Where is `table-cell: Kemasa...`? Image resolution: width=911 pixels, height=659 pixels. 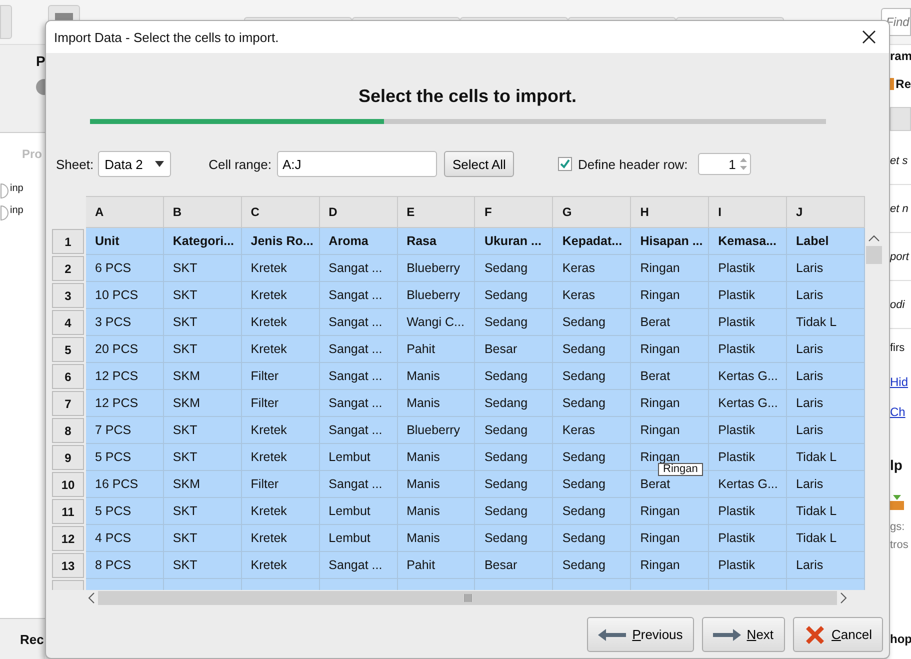
table-cell: Kemasa... is located at coordinates (748, 241).